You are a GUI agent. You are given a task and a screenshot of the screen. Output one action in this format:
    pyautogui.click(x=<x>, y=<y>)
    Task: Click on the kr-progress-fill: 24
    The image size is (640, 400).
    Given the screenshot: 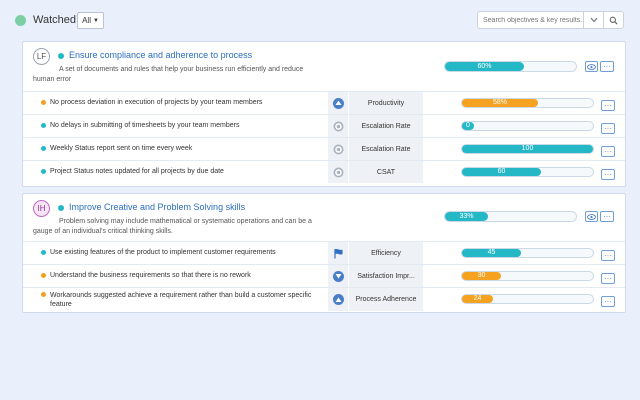 What is the action you would take?
    pyautogui.click(x=477, y=299)
    